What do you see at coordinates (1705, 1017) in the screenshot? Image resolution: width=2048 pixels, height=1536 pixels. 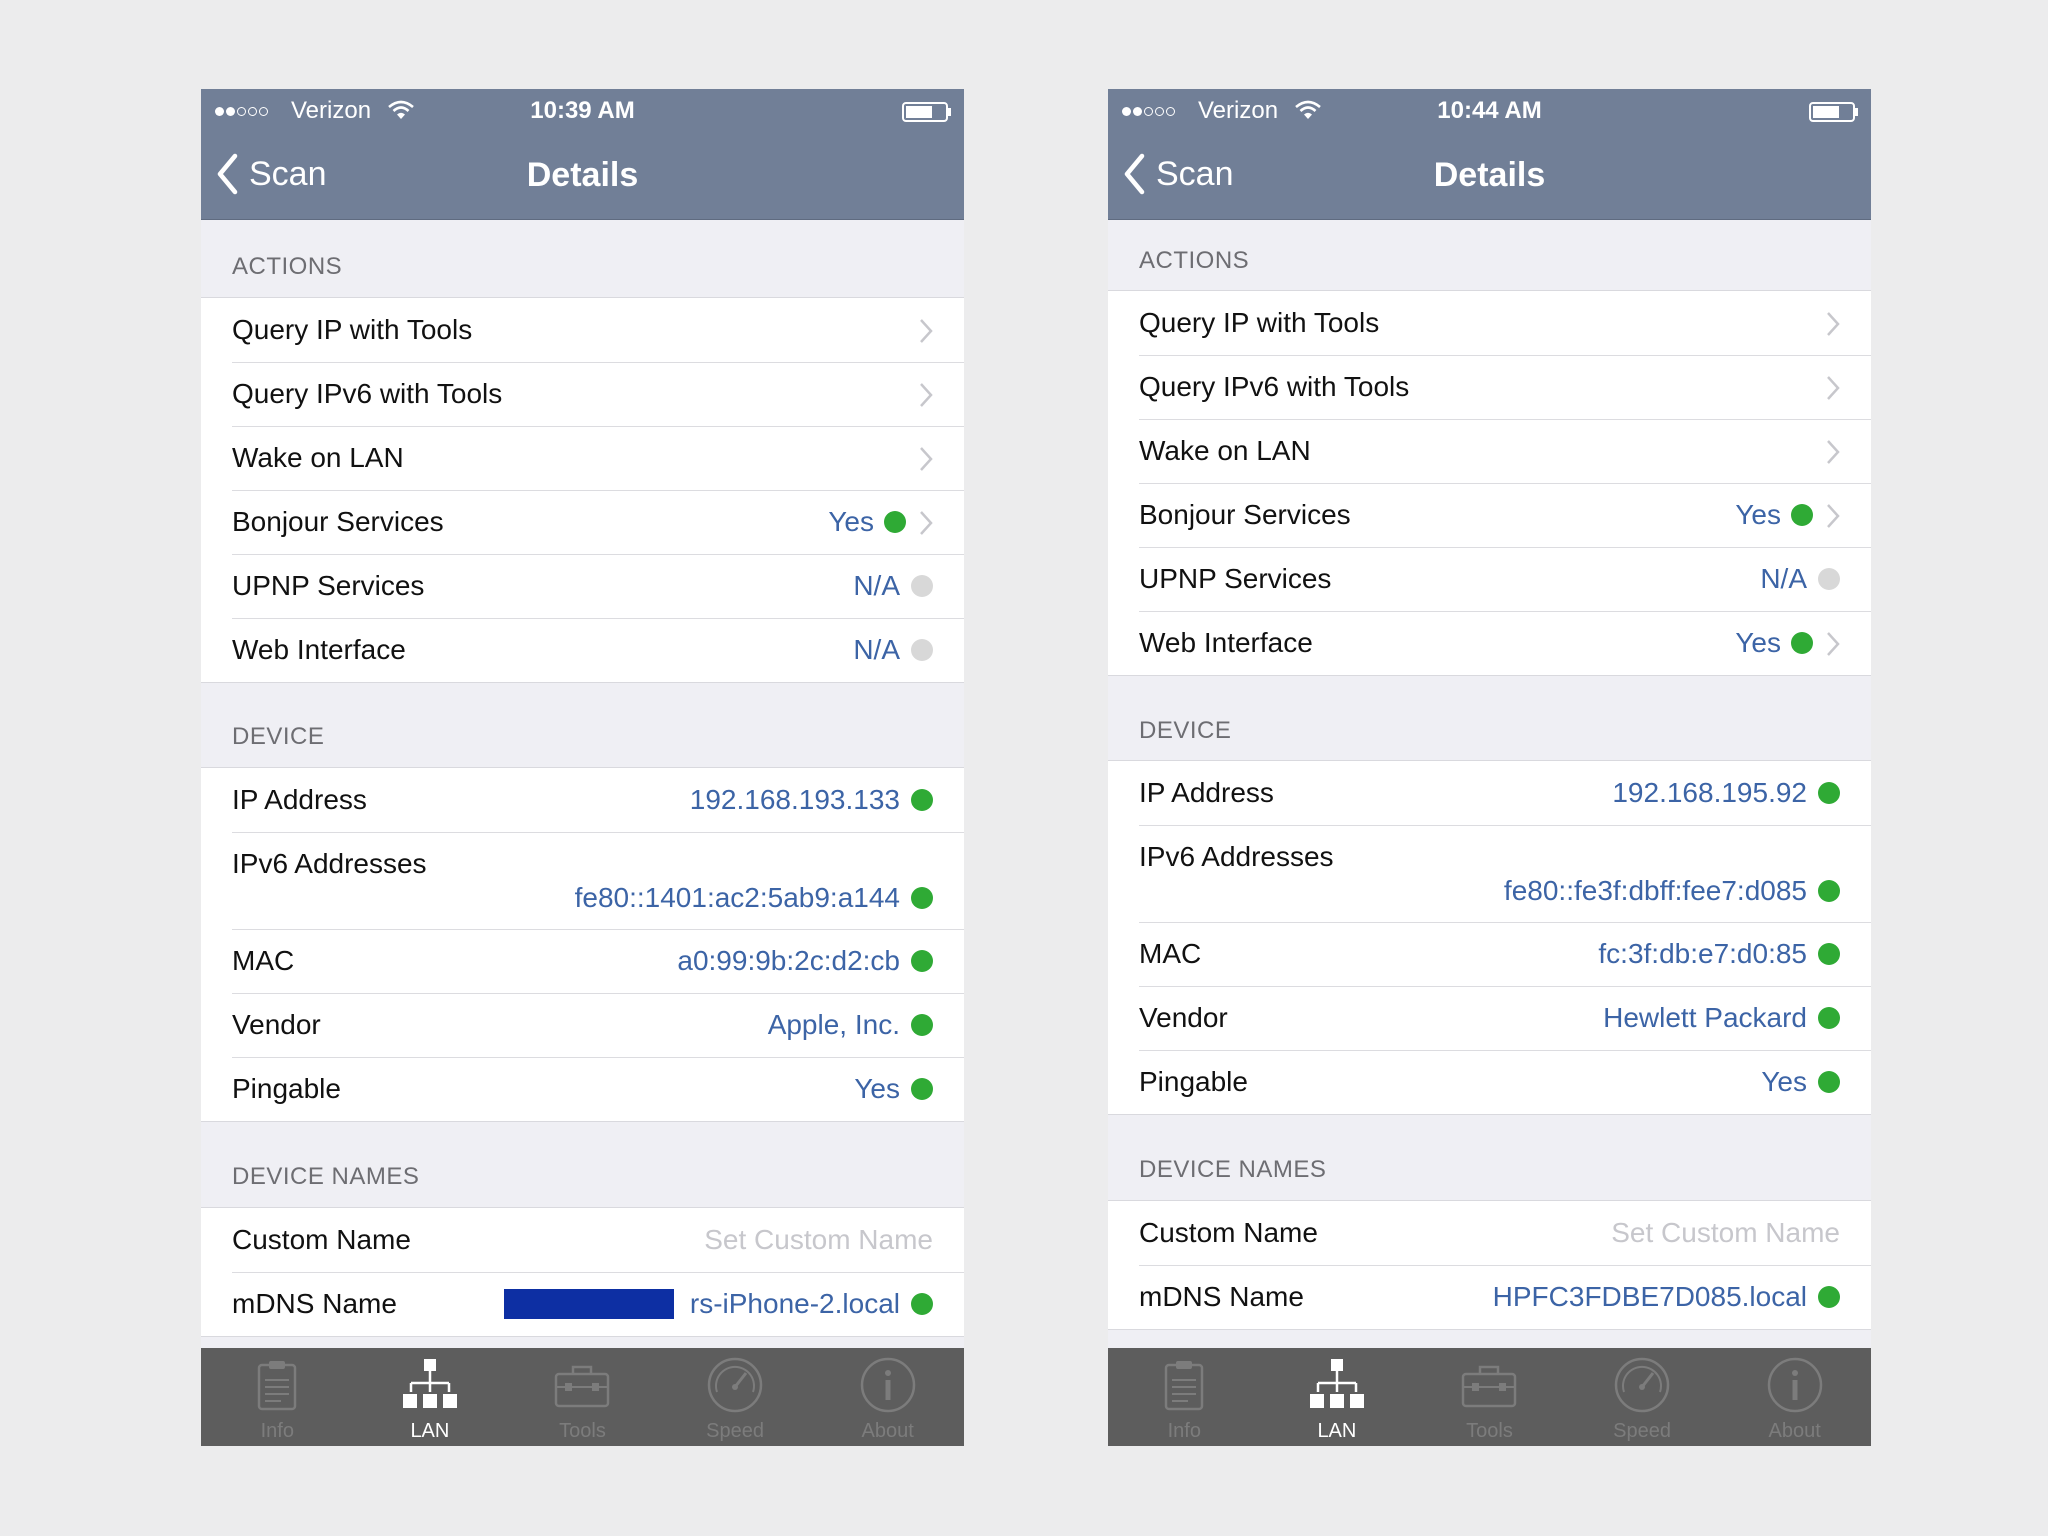 I see `row-value: Hewlett Packard` at bounding box center [1705, 1017].